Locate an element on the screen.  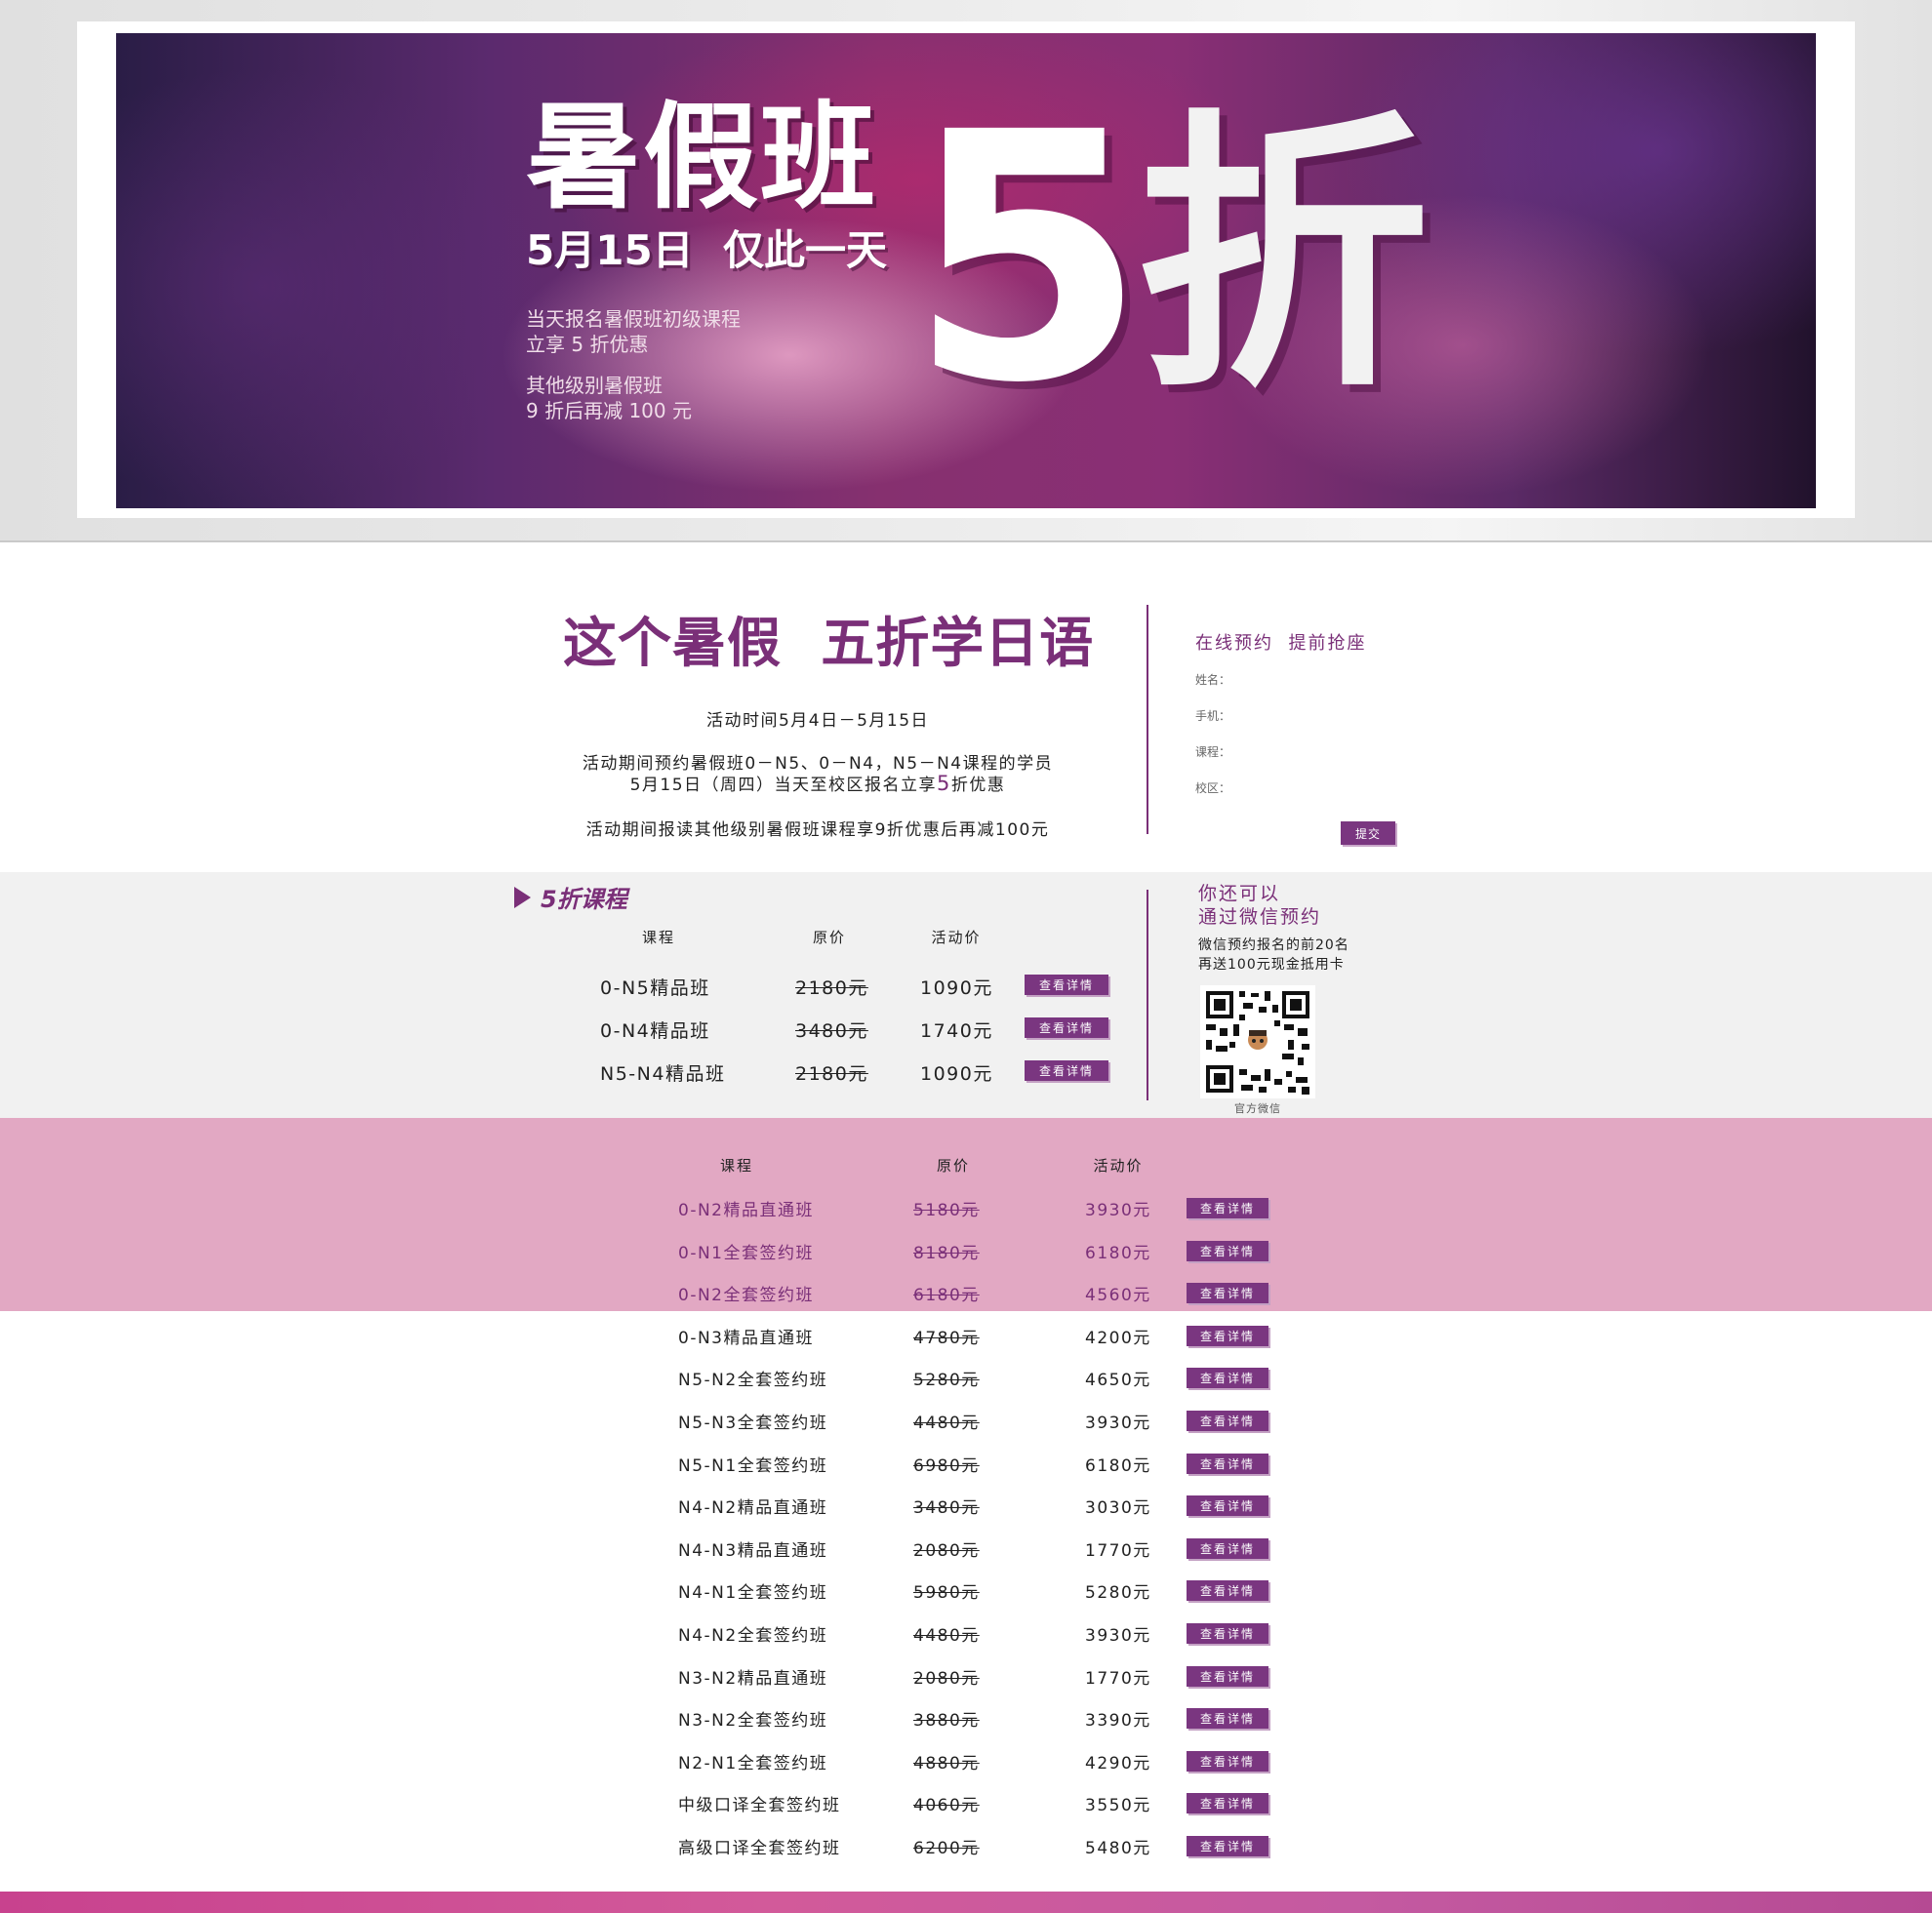
sale-price: 4560元 is located at coordinates (1118, 1296).